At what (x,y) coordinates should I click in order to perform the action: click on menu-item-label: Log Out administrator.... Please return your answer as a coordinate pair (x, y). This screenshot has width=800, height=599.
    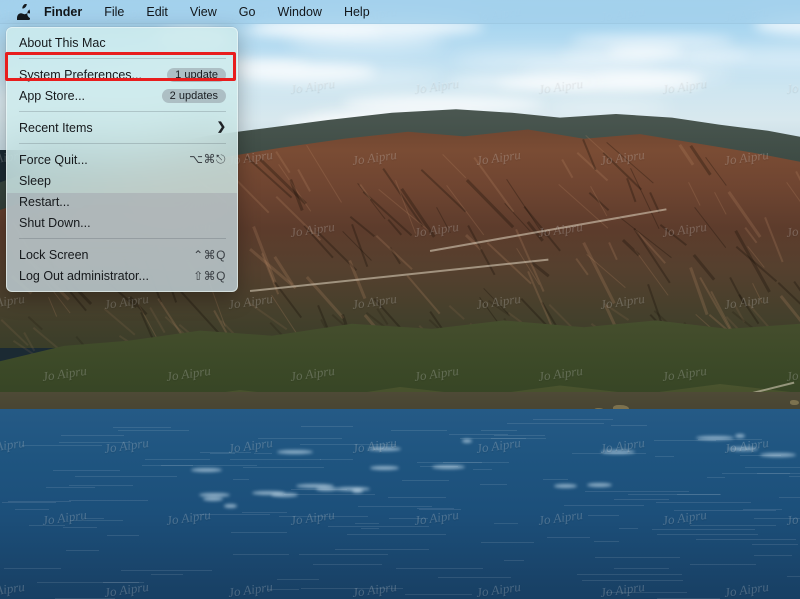
    Looking at the image, I should click on (84, 275).